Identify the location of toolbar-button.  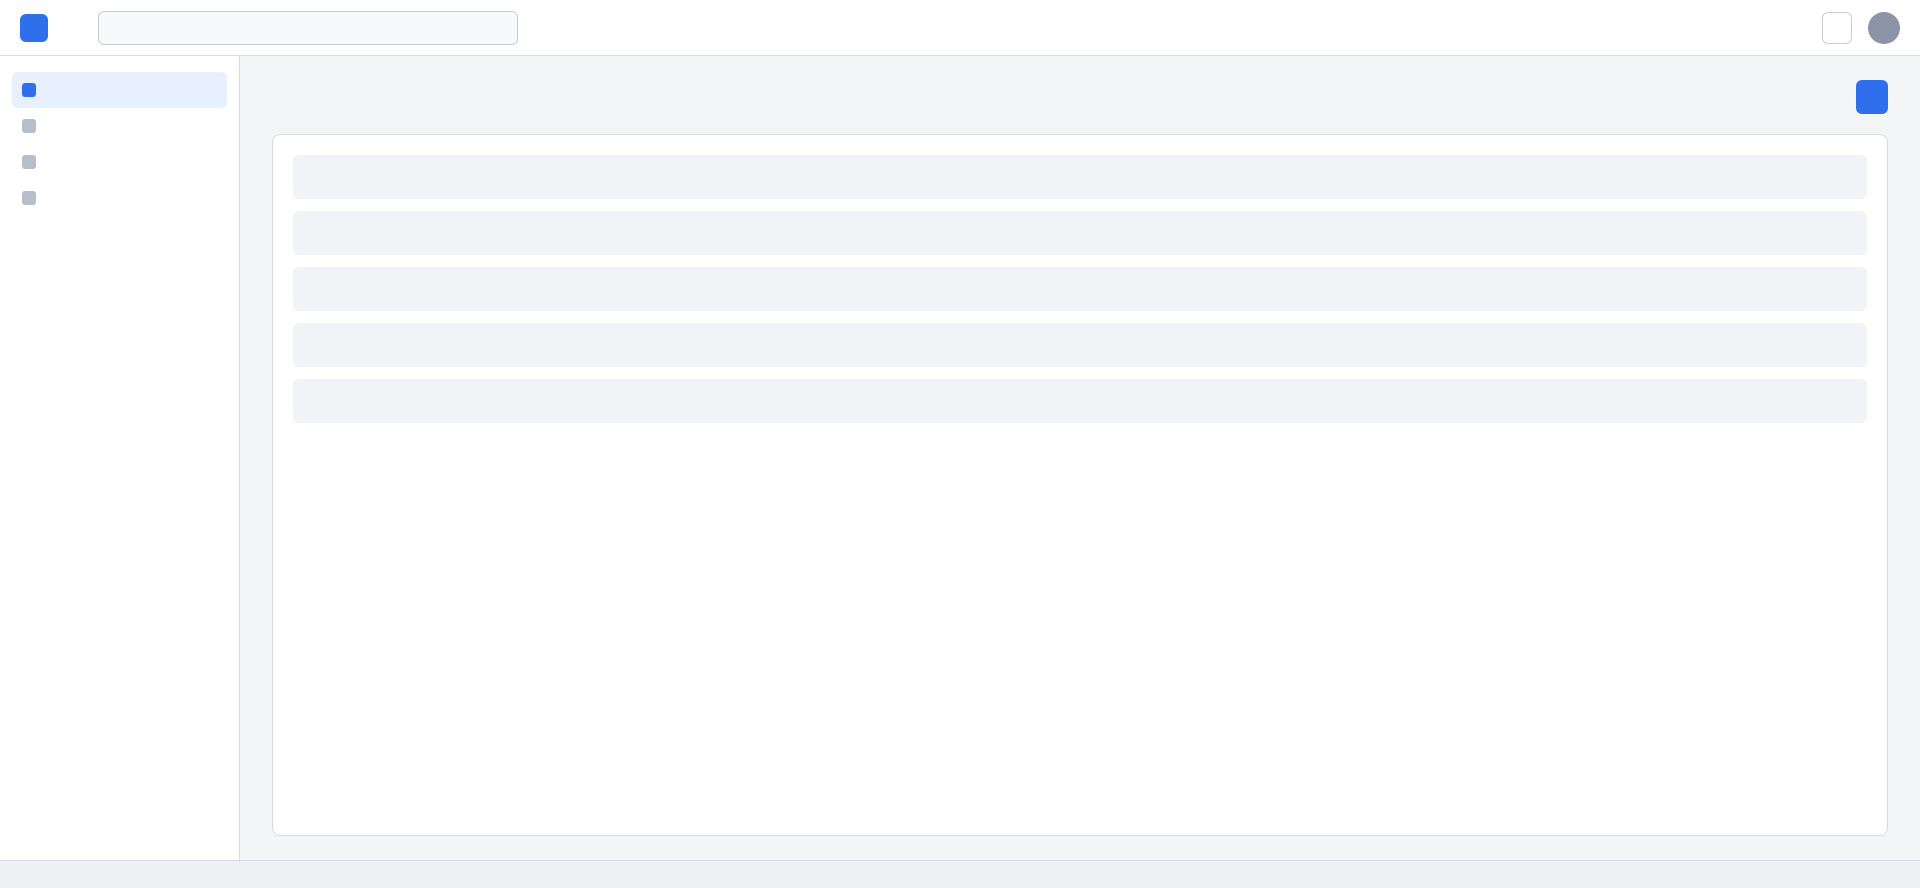
(1837, 27).